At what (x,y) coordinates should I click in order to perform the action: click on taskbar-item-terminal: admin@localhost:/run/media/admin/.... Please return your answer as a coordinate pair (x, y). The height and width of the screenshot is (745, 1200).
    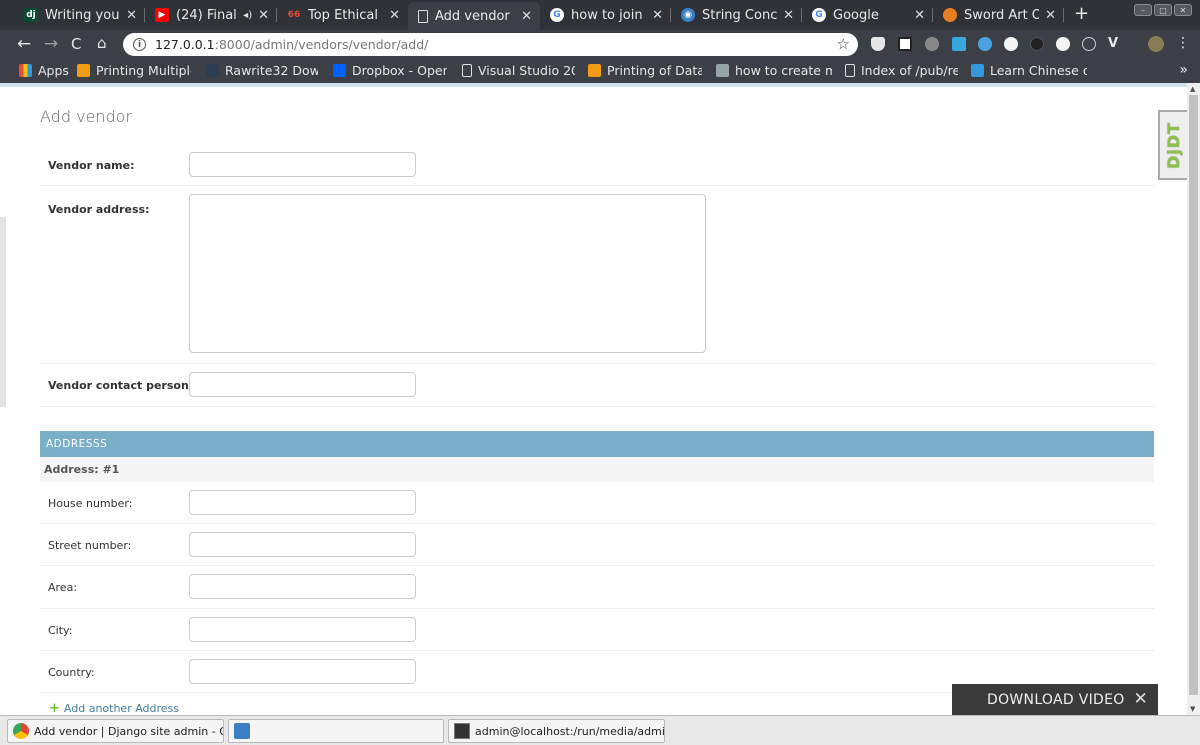
    Looking at the image, I should click on (556, 731).